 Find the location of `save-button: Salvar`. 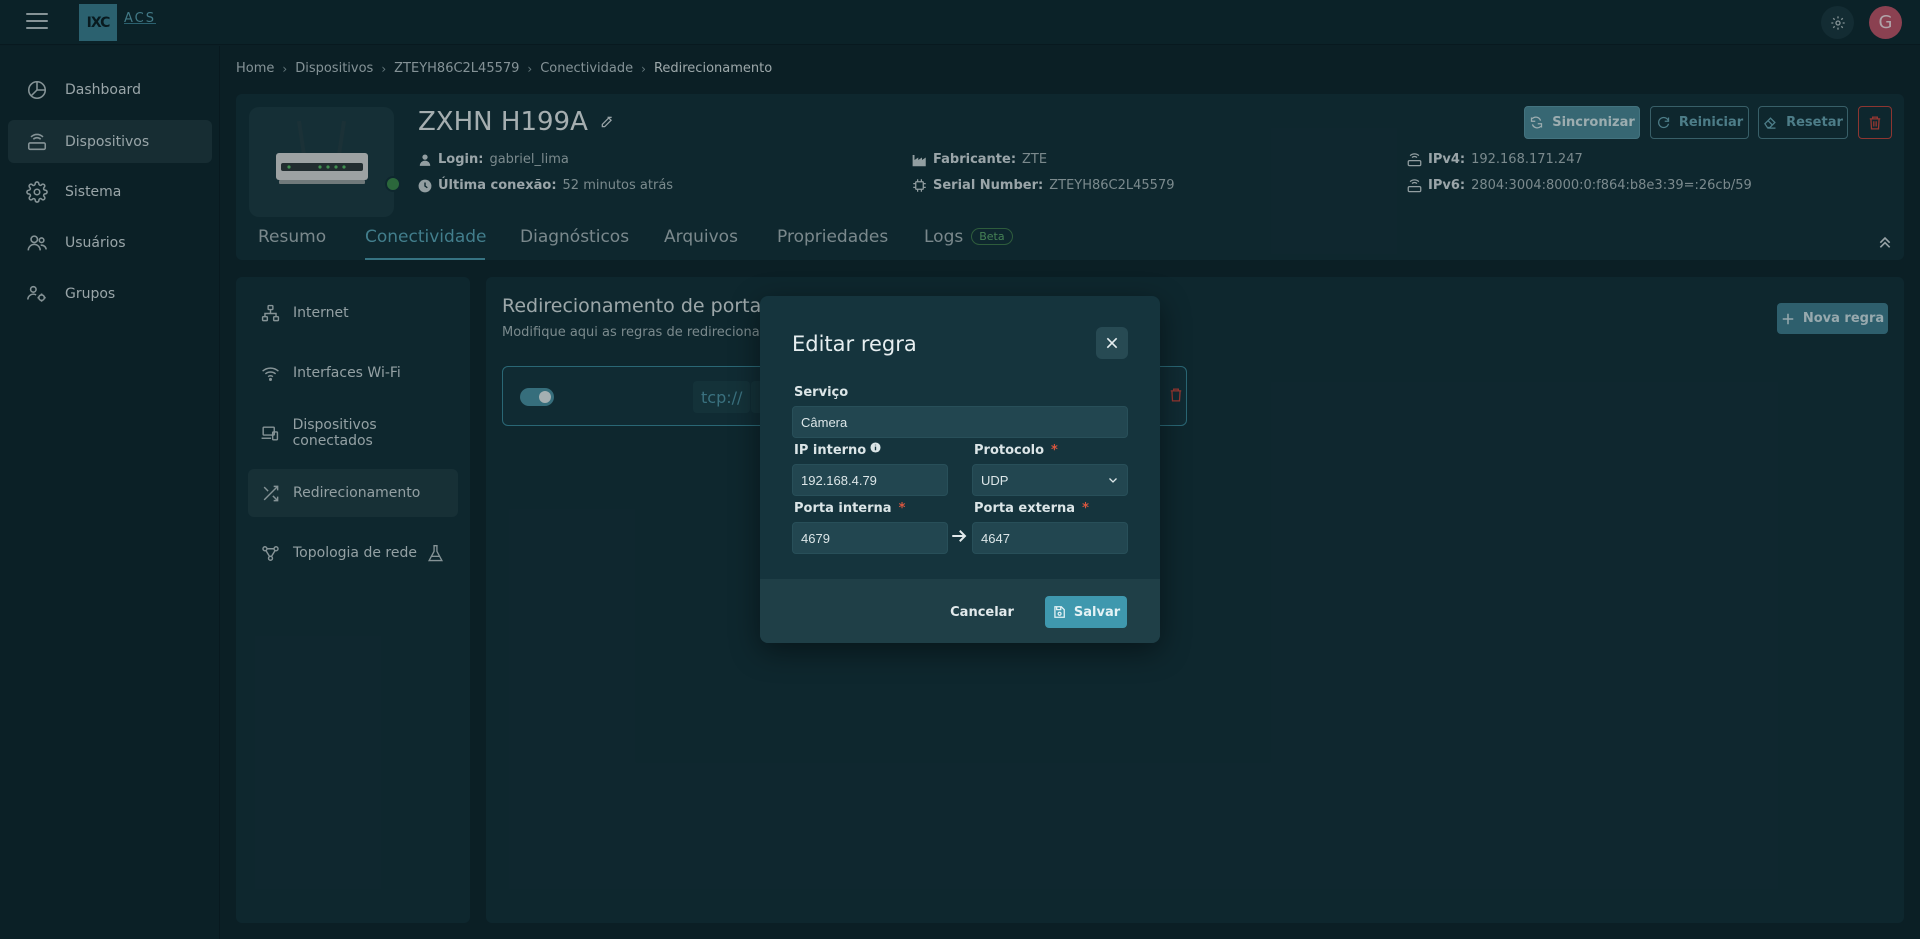

save-button: Salvar is located at coordinates (1086, 612).